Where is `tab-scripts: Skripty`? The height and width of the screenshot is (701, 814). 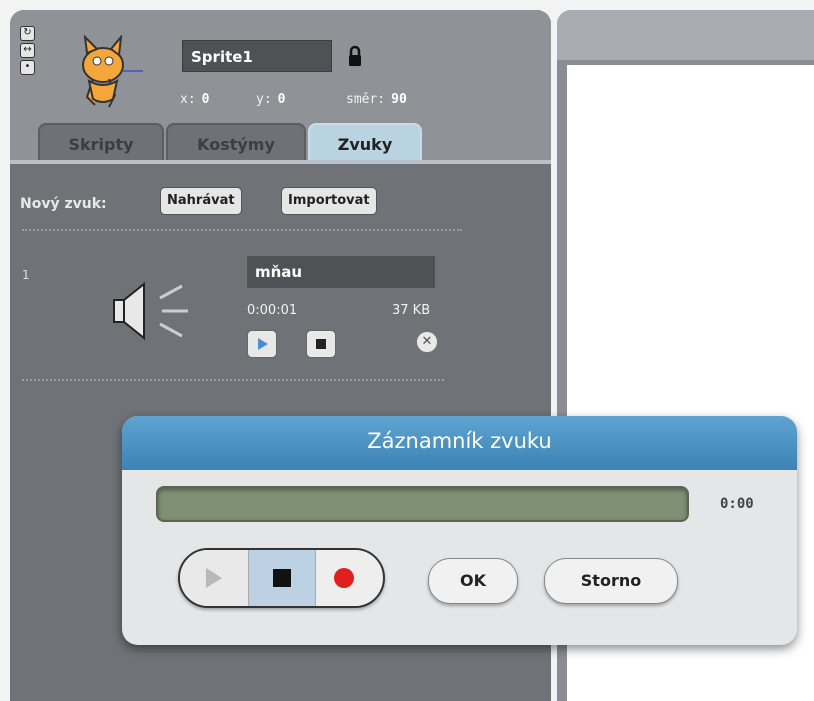
tab-scripts: Skripty is located at coordinates (101, 141).